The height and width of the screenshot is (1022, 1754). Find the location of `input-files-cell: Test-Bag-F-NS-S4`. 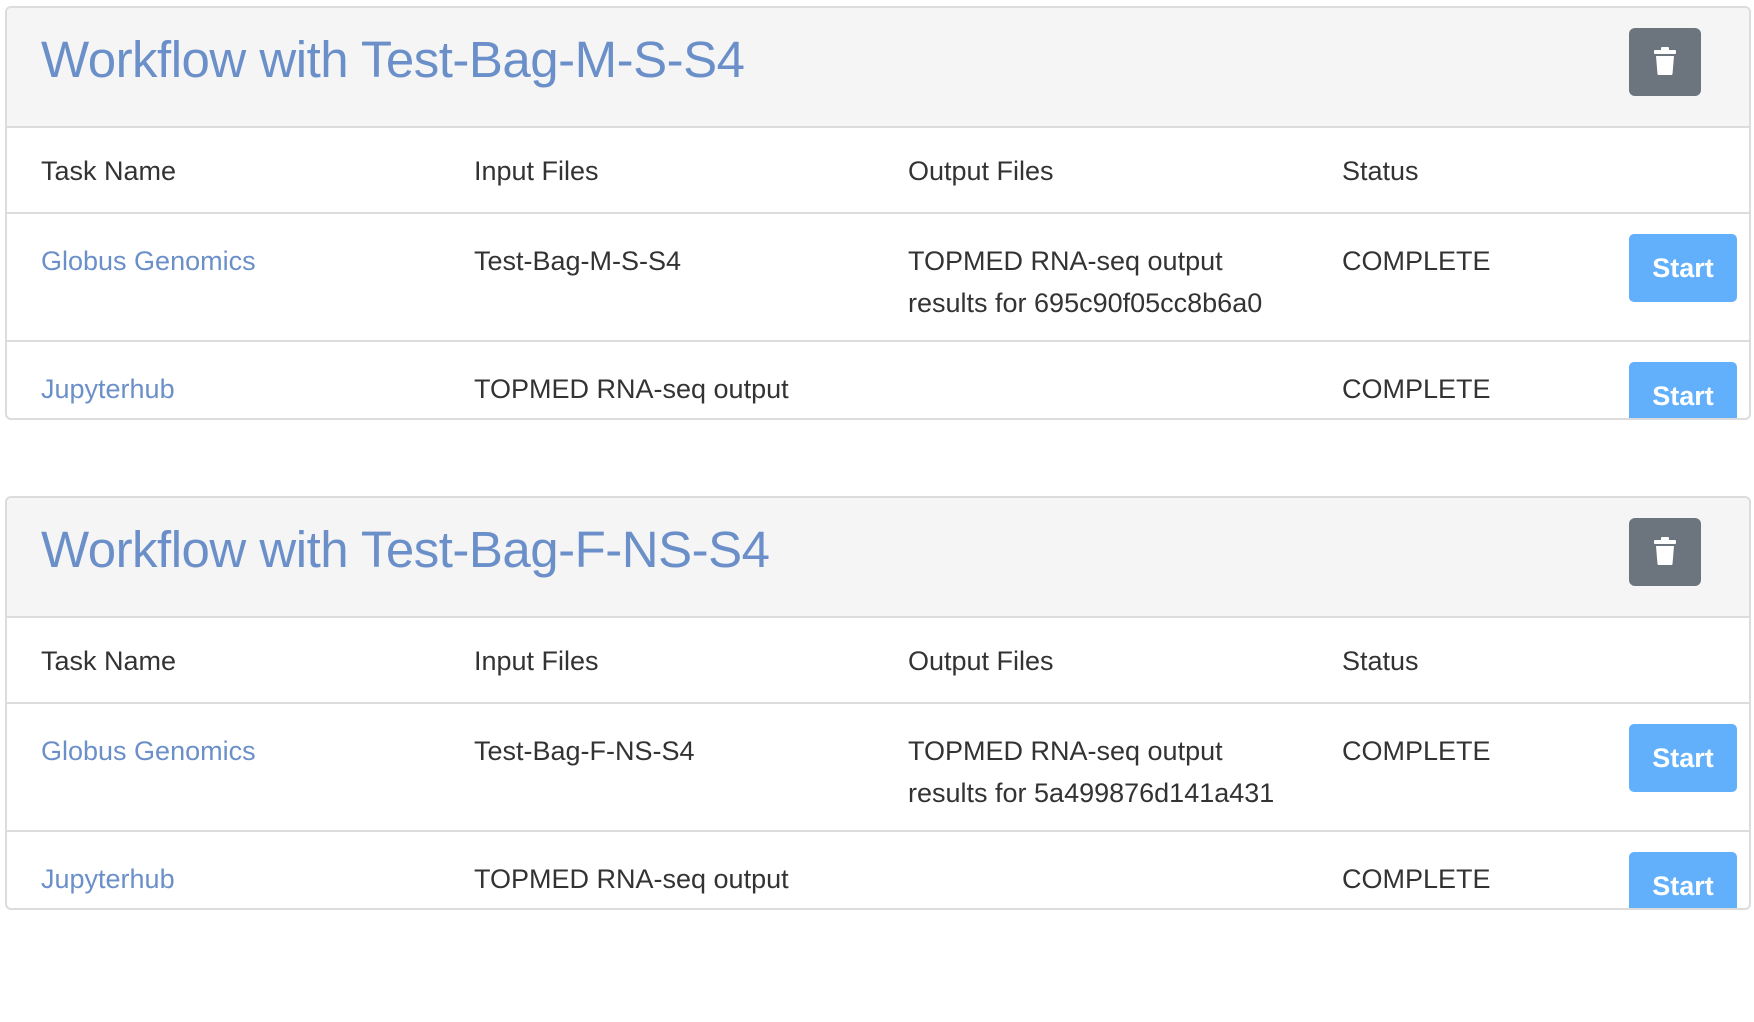

input-files-cell: Test-Bag-F-NS-S4 is located at coordinates (684, 751).